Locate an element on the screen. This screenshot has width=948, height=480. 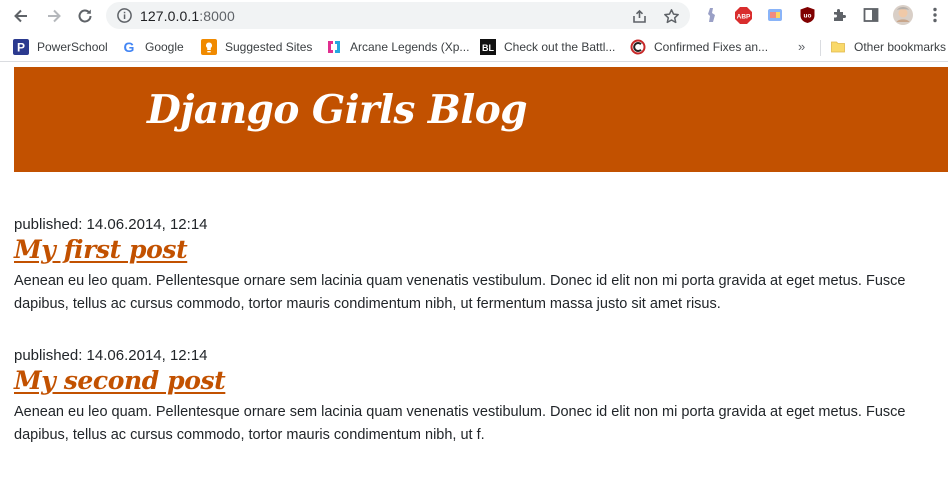
bl-icon: BL is located at coordinates (488, 47).